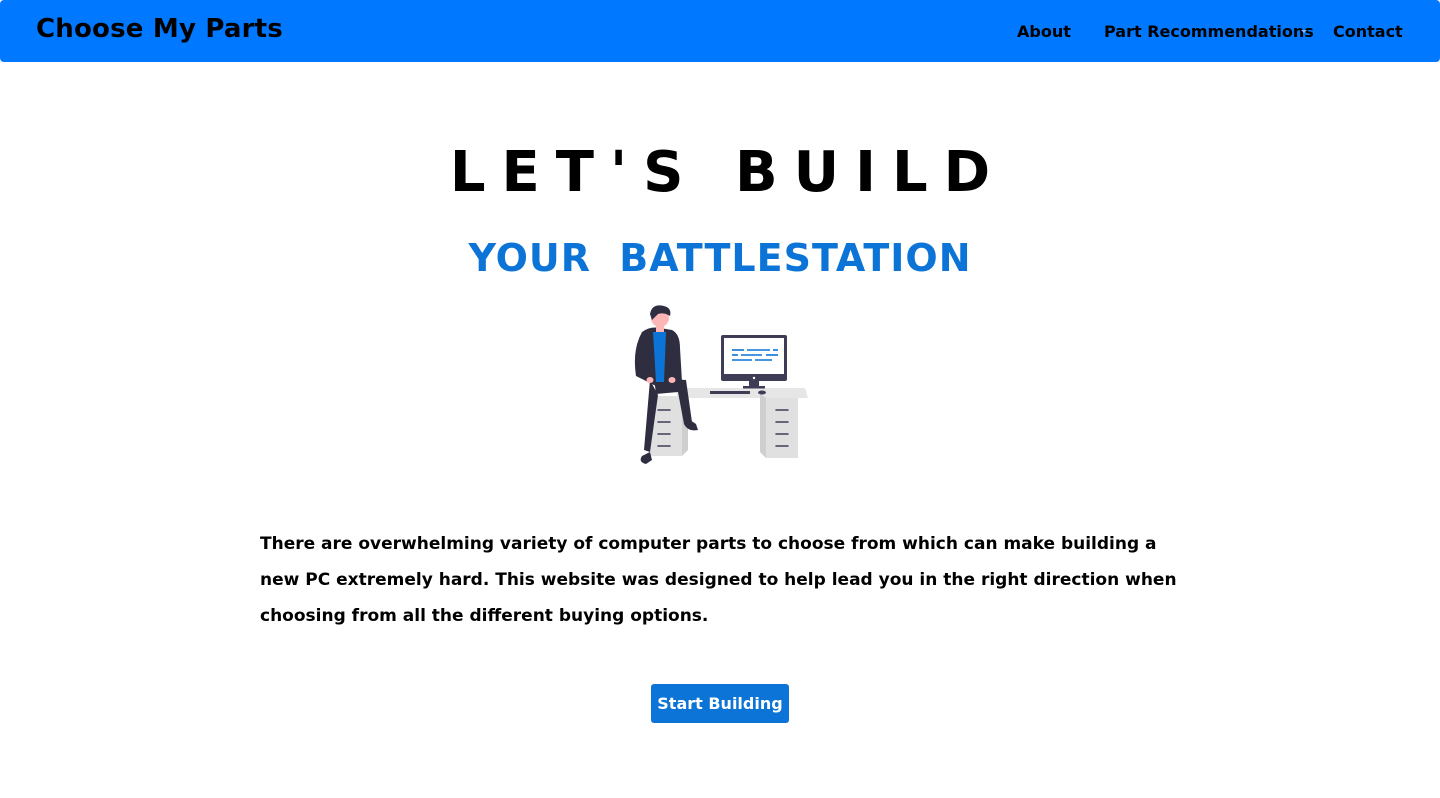 The width and height of the screenshot is (1440, 798). Describe the element at coordinates (720, 703) in the screenshot. I see `start-building-button: Start Building` at that location.